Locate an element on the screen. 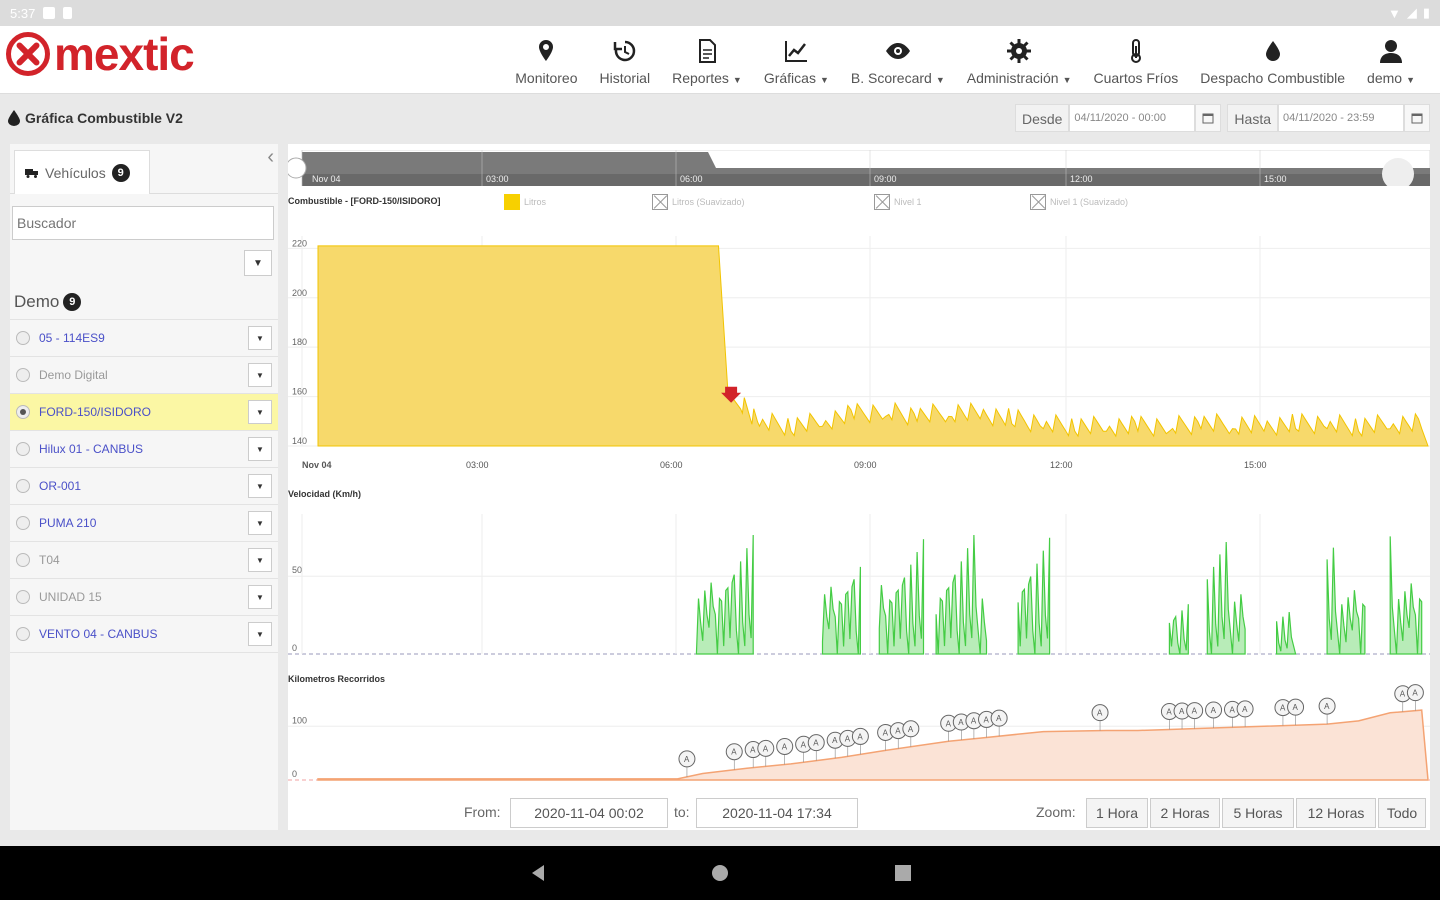 This screenshot has width=1440, height=900. search-input is located at coordinates (143, 223).